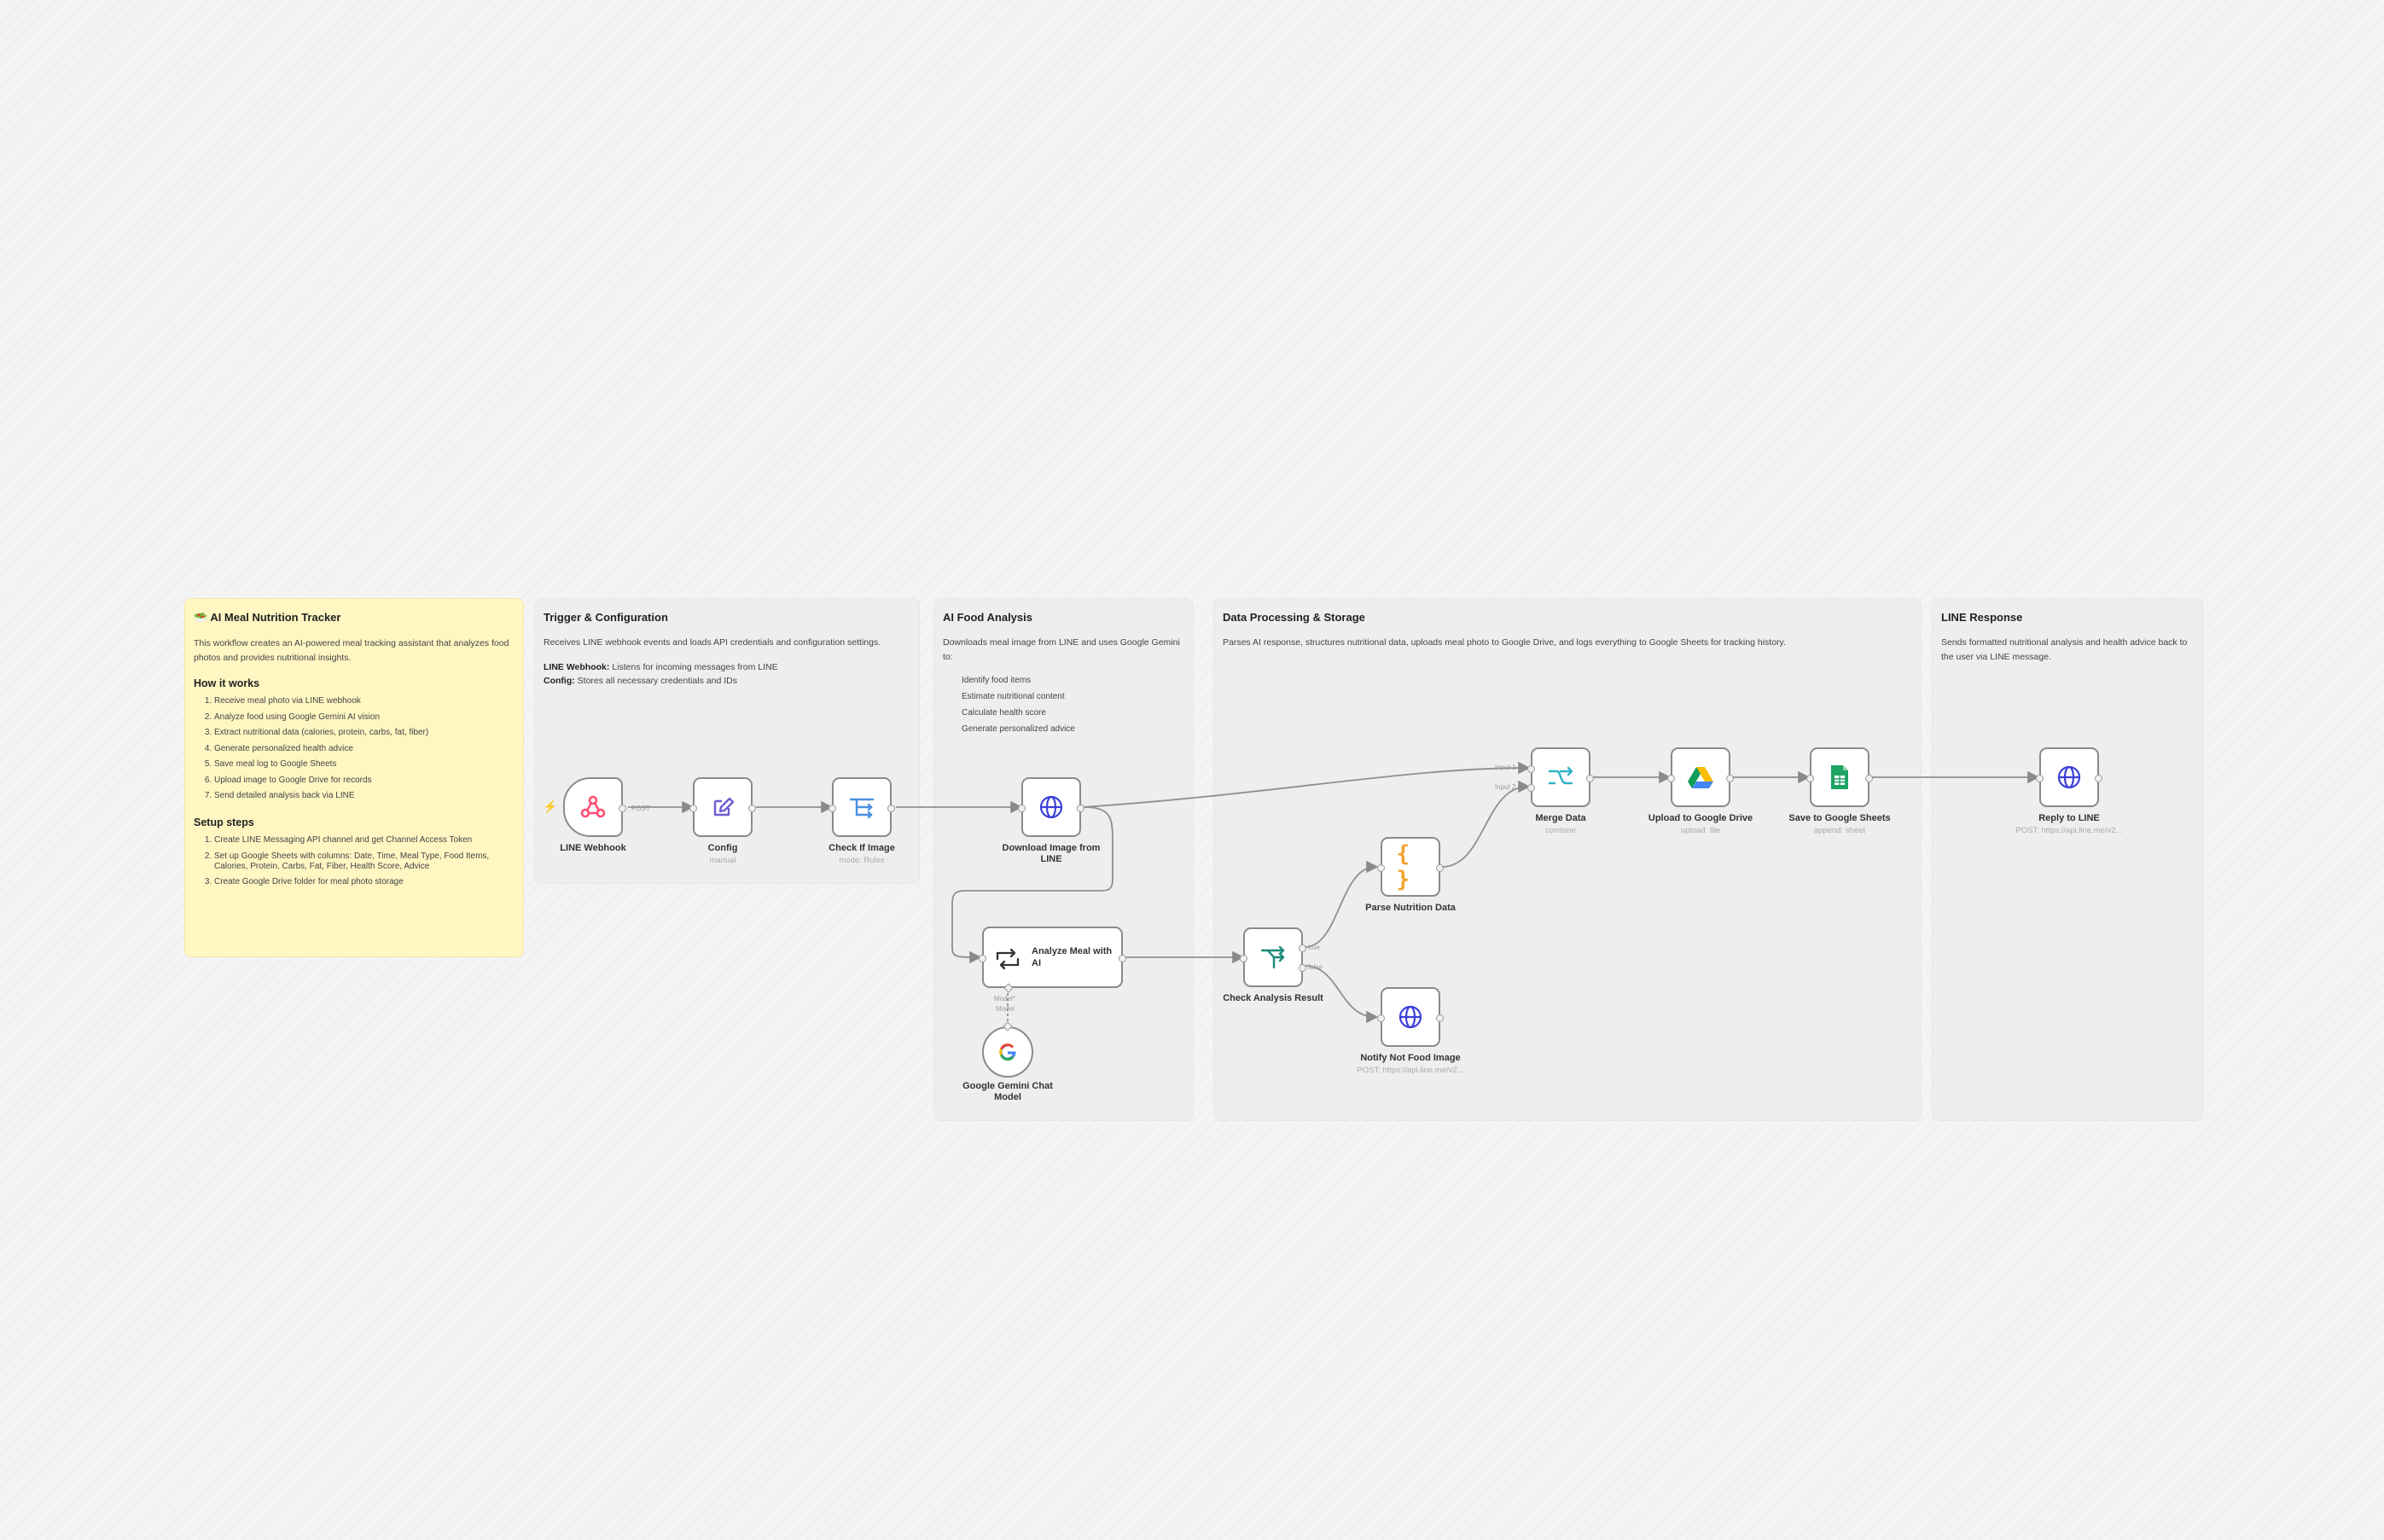 This screenshot has height=1540, width=2384. What do you see at coordinates (551, 806) in the screenshot?
I see `trigger-bolt-icon: ⚡` at bounding box center [551, 806].